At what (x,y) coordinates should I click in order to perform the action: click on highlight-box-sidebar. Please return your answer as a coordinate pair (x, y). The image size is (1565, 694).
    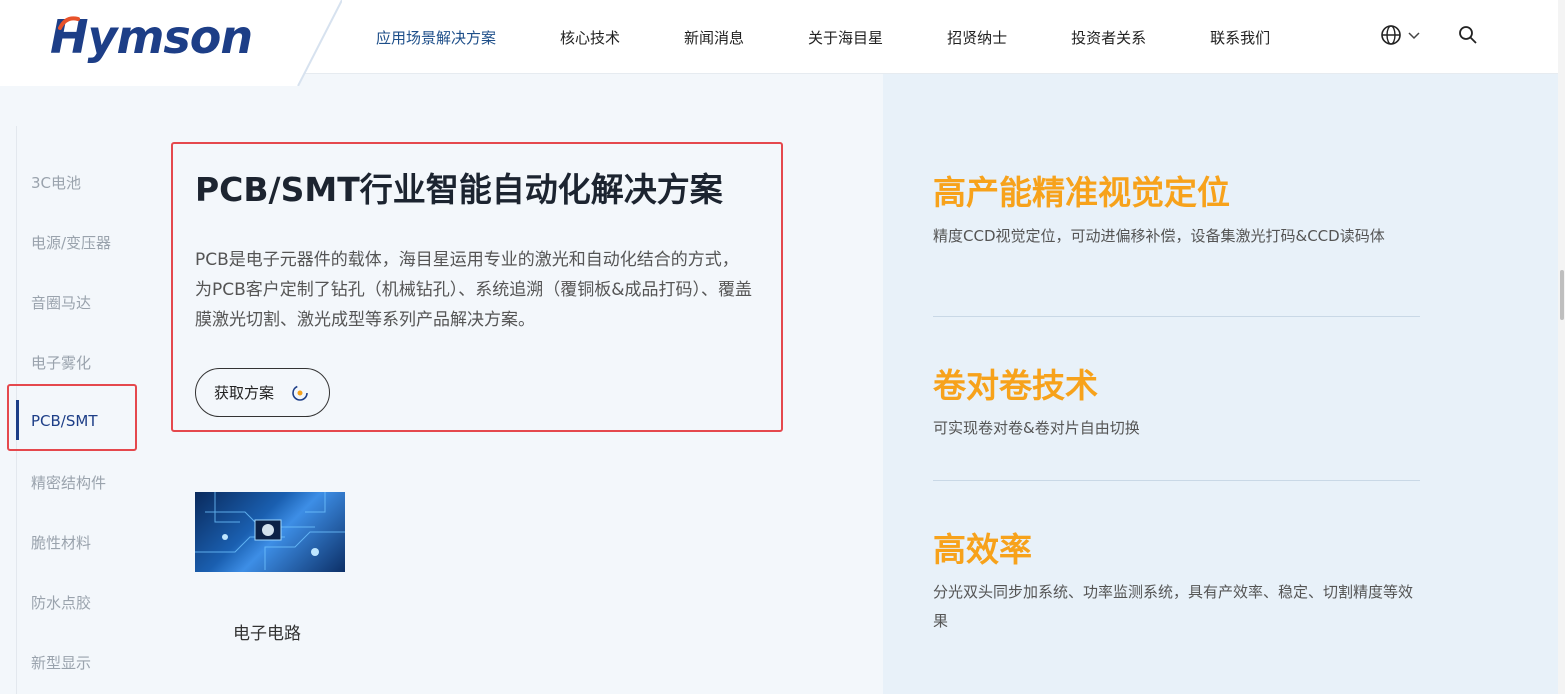
    Looking at the image, I should click on (72, 417).